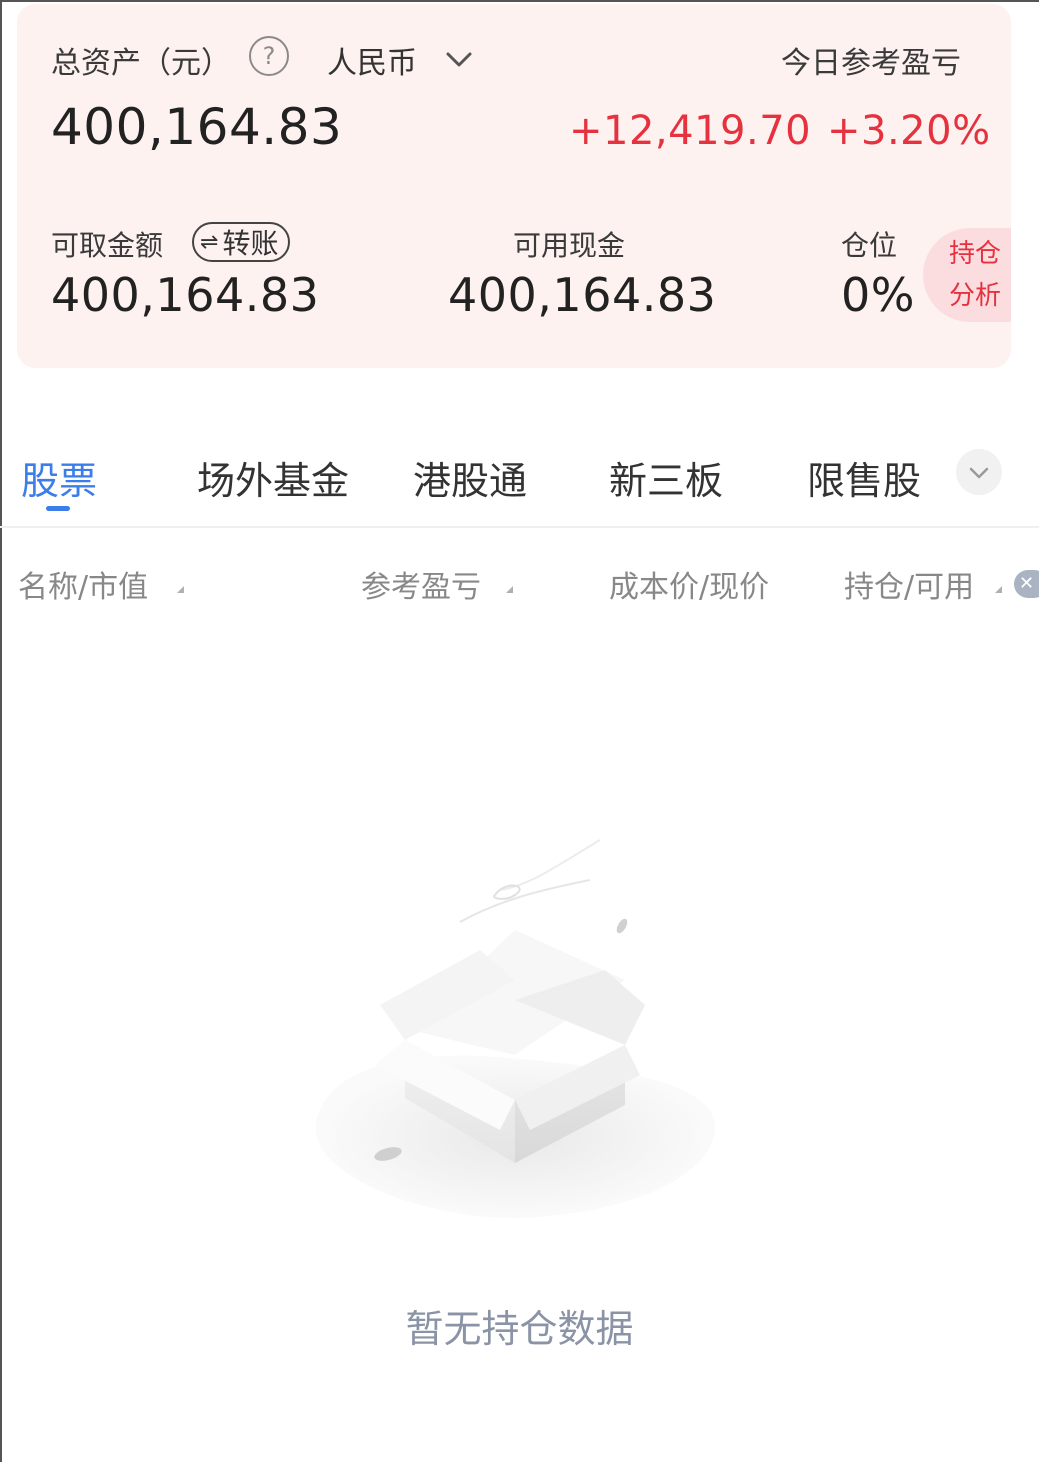  I want to click on transfer-button-label: 转账, so click(250, 243).